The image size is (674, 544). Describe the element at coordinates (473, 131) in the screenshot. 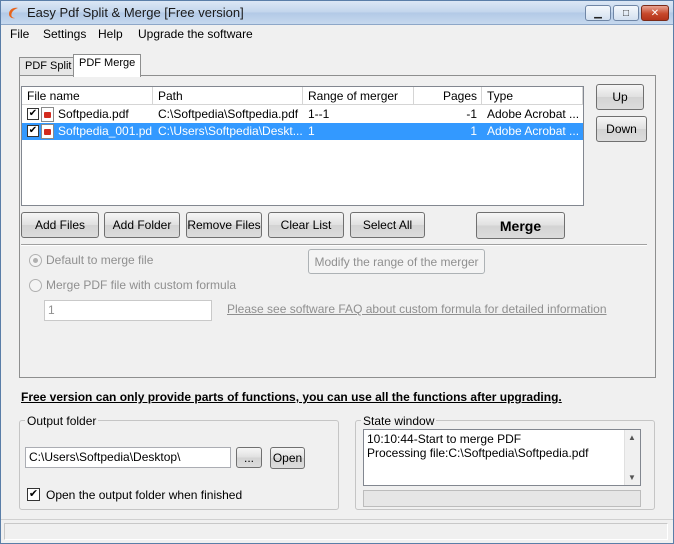

I see `cell-pages: 1` at that location.